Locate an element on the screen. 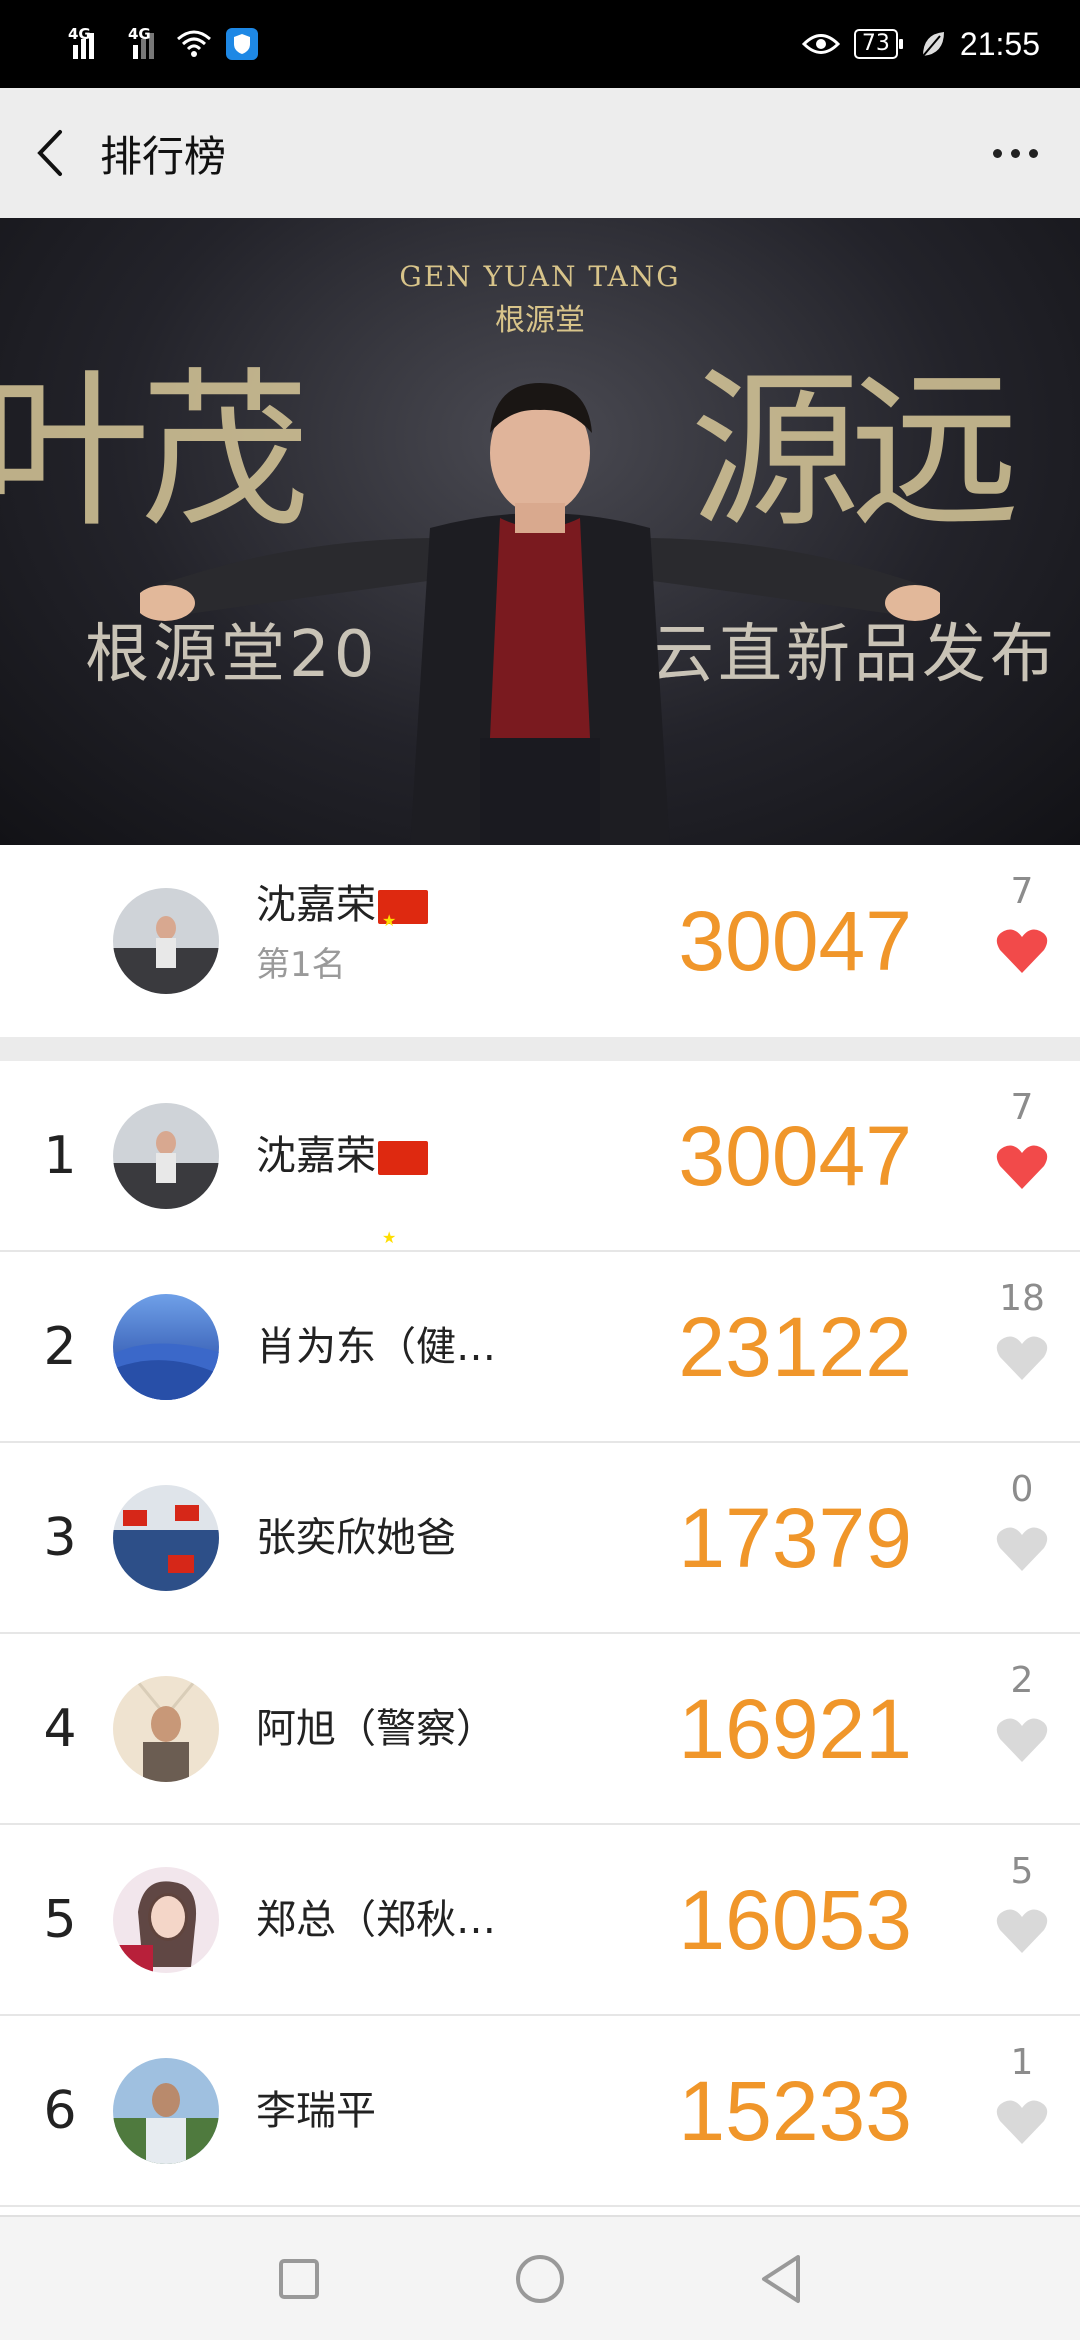 This screenshot has width=1080, height=2340. user-score: 16053 is located at coordinates (795, 1920).